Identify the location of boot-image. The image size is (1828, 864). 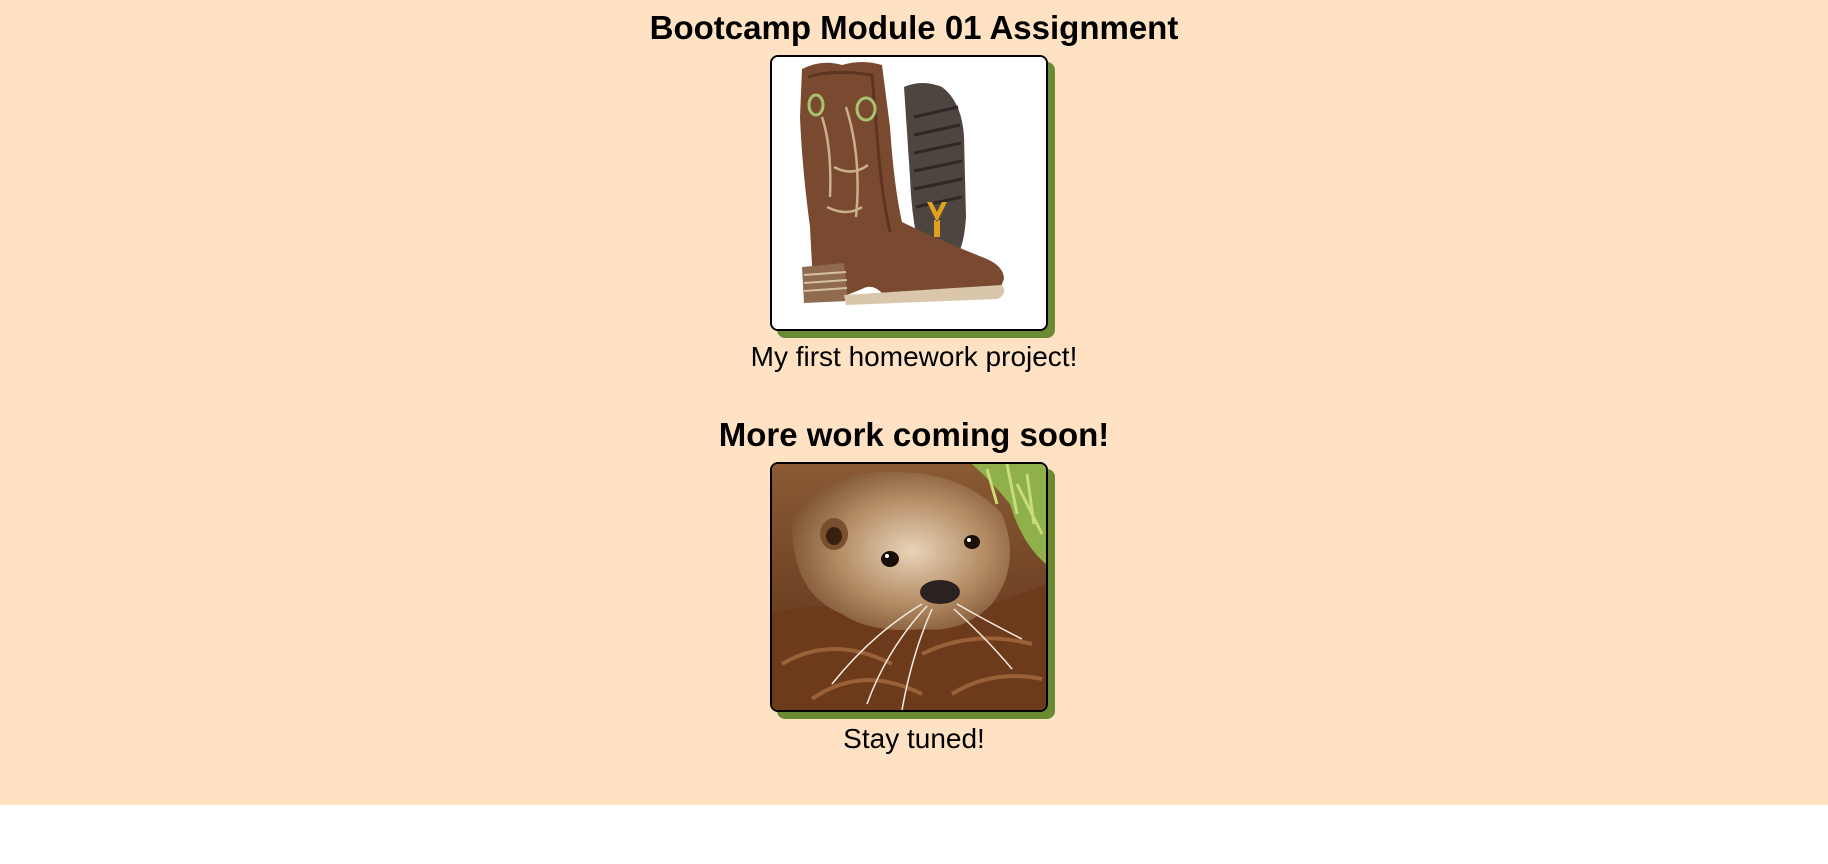
(909, 193).